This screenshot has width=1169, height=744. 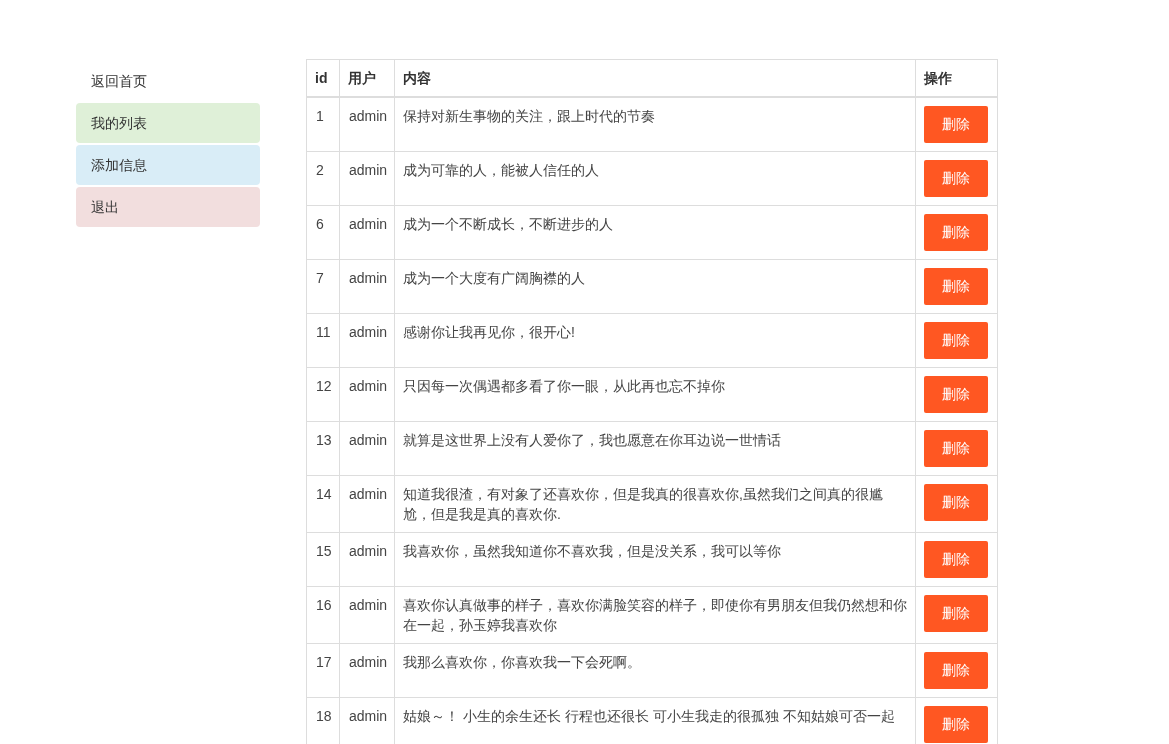 I want to click on content-cell: 成为可靠的人，能被人信任的人, so click(x=655, y=178).